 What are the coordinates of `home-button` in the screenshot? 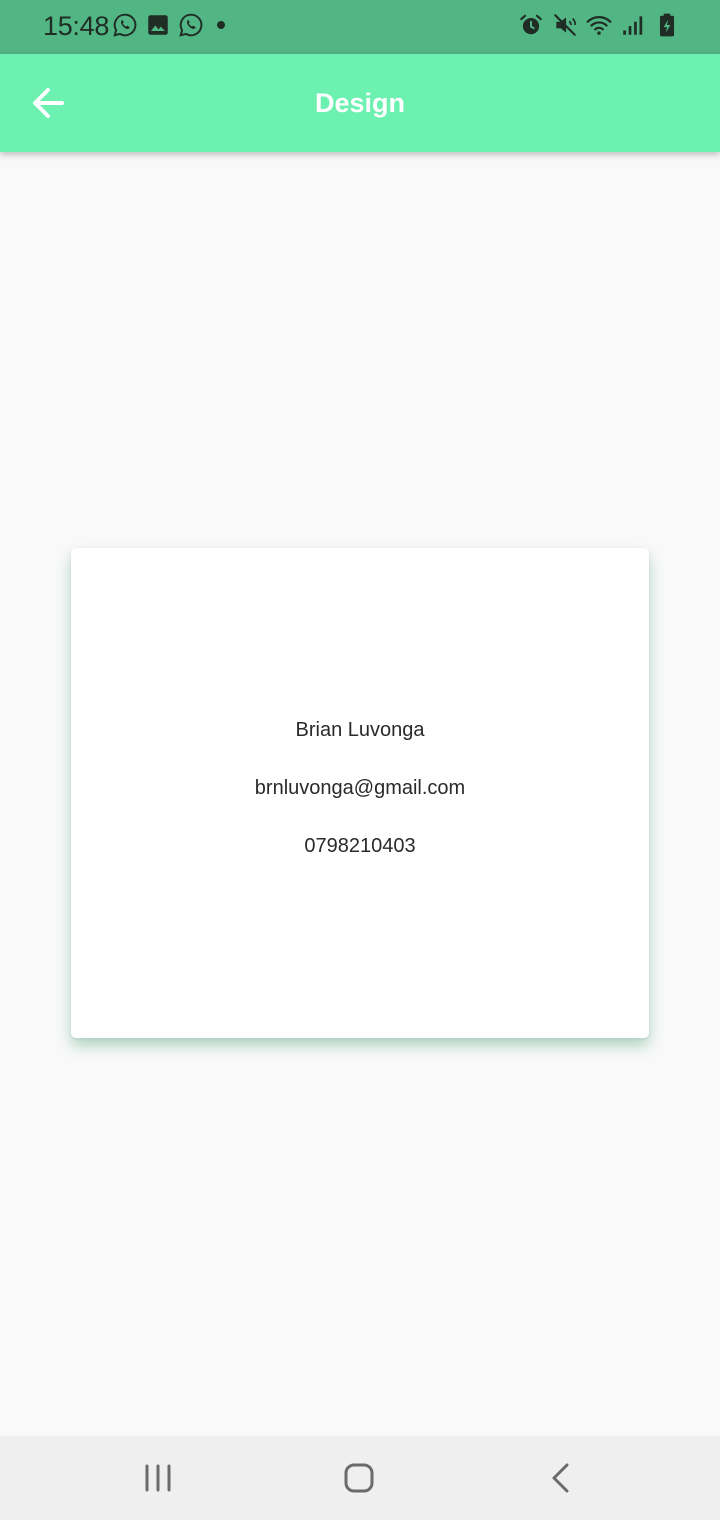 It's located at (359, 1478).